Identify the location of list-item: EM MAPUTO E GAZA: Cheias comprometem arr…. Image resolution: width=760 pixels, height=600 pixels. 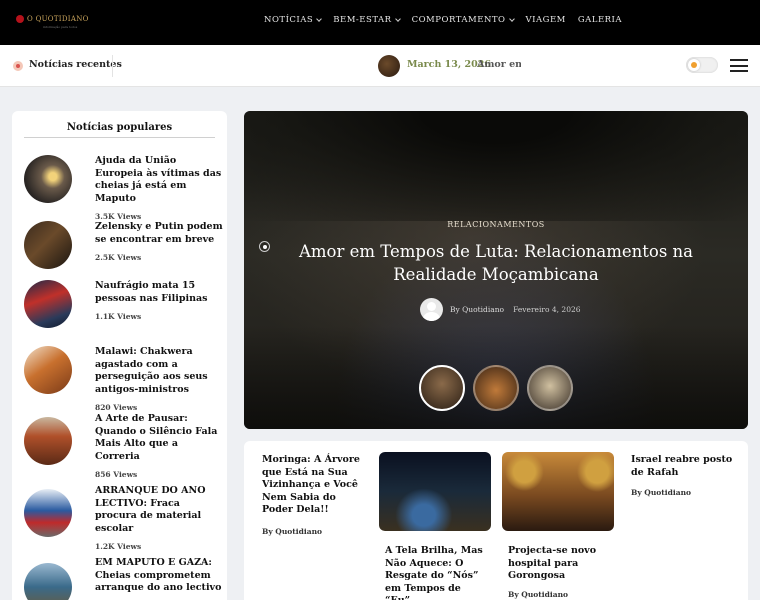
(122, 578).